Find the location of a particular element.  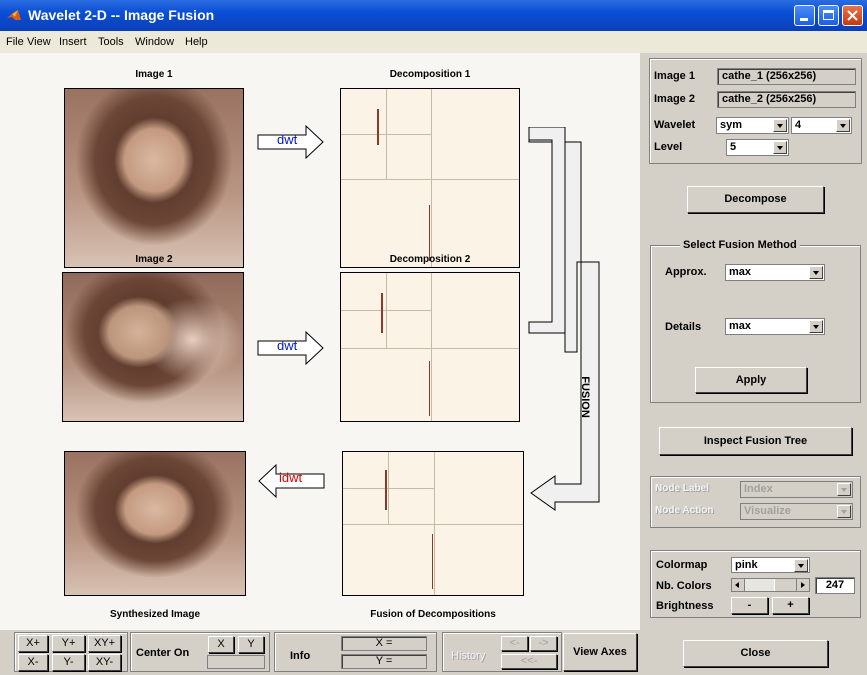

menu-tools: Tools is located at coordinates (111, 42).